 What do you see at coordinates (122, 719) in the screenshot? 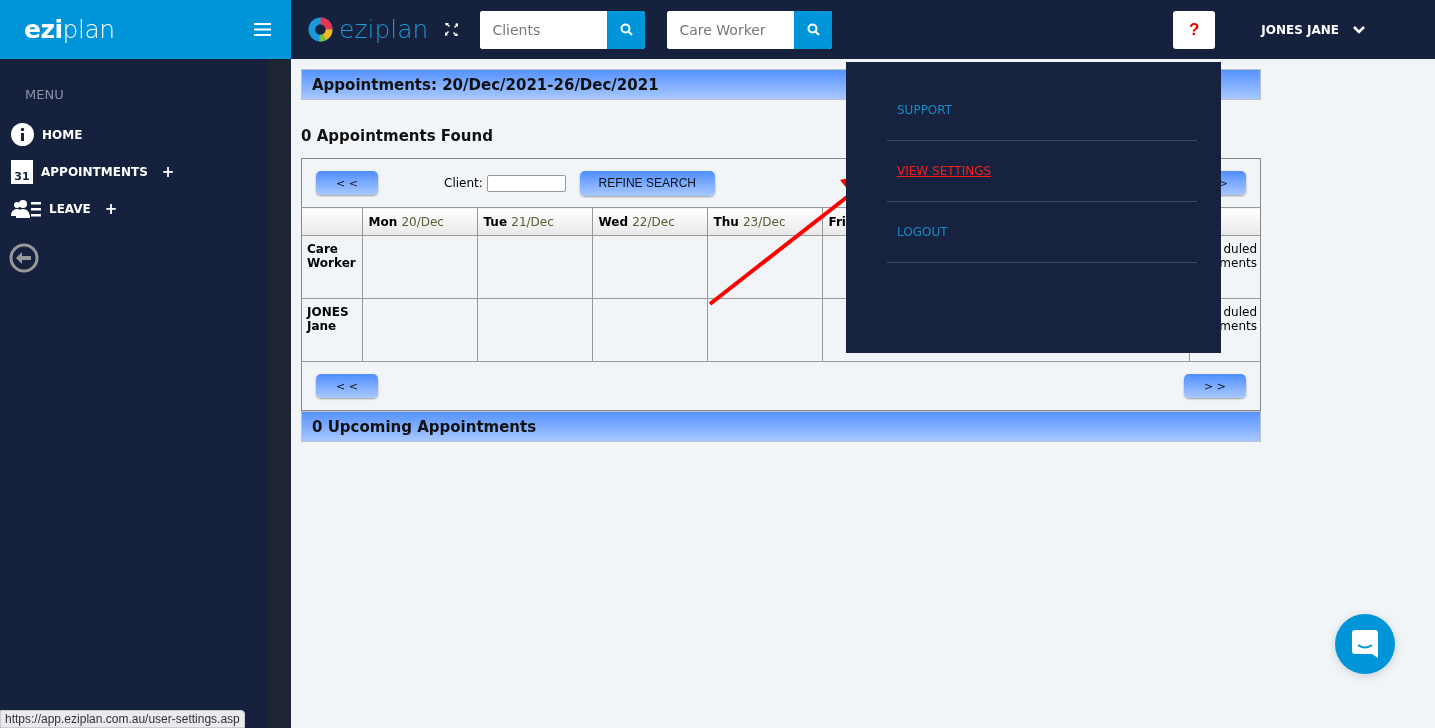
I see `status-url: https://app.eziplan.com.au/user-settings.asp` at bounding box center [122, 719].